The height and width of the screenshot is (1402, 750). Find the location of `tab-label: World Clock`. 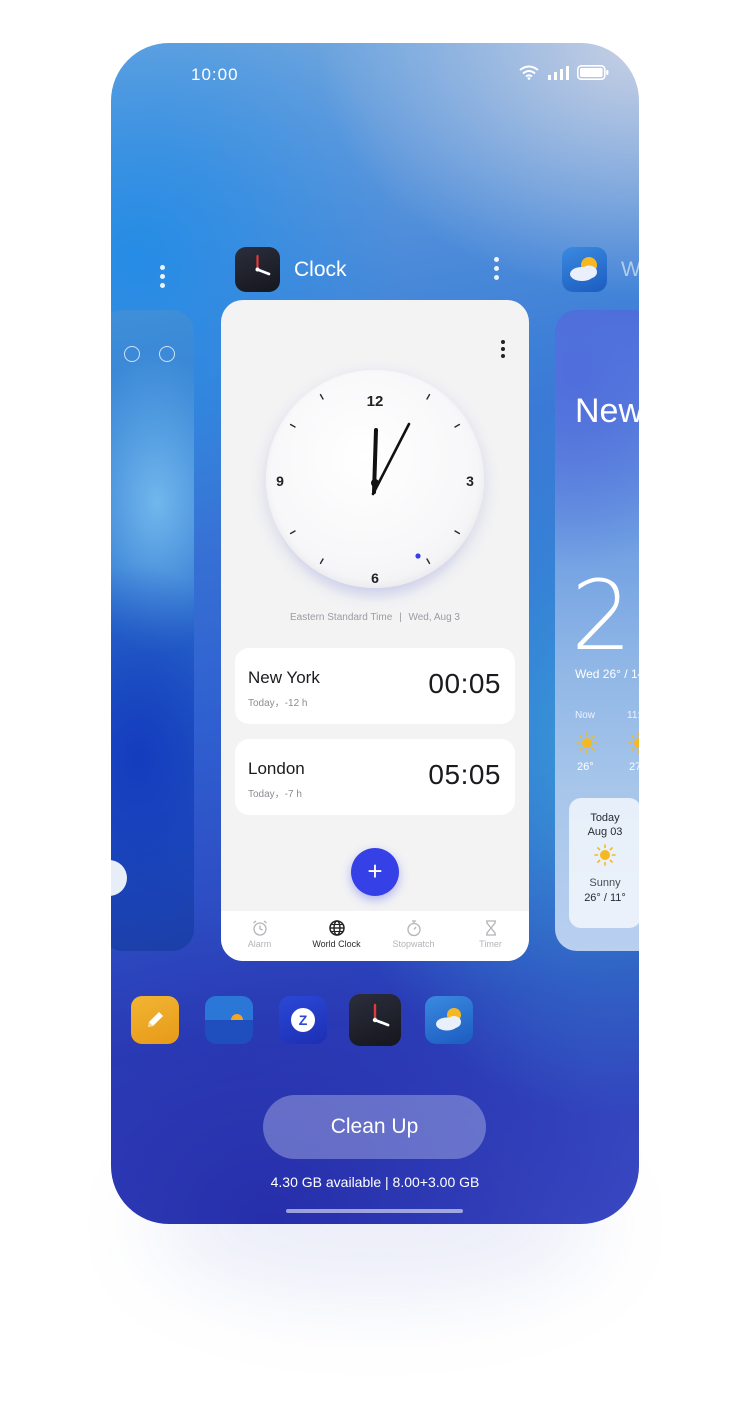

tab-label: World Clock is located at coordinates (336, 944).